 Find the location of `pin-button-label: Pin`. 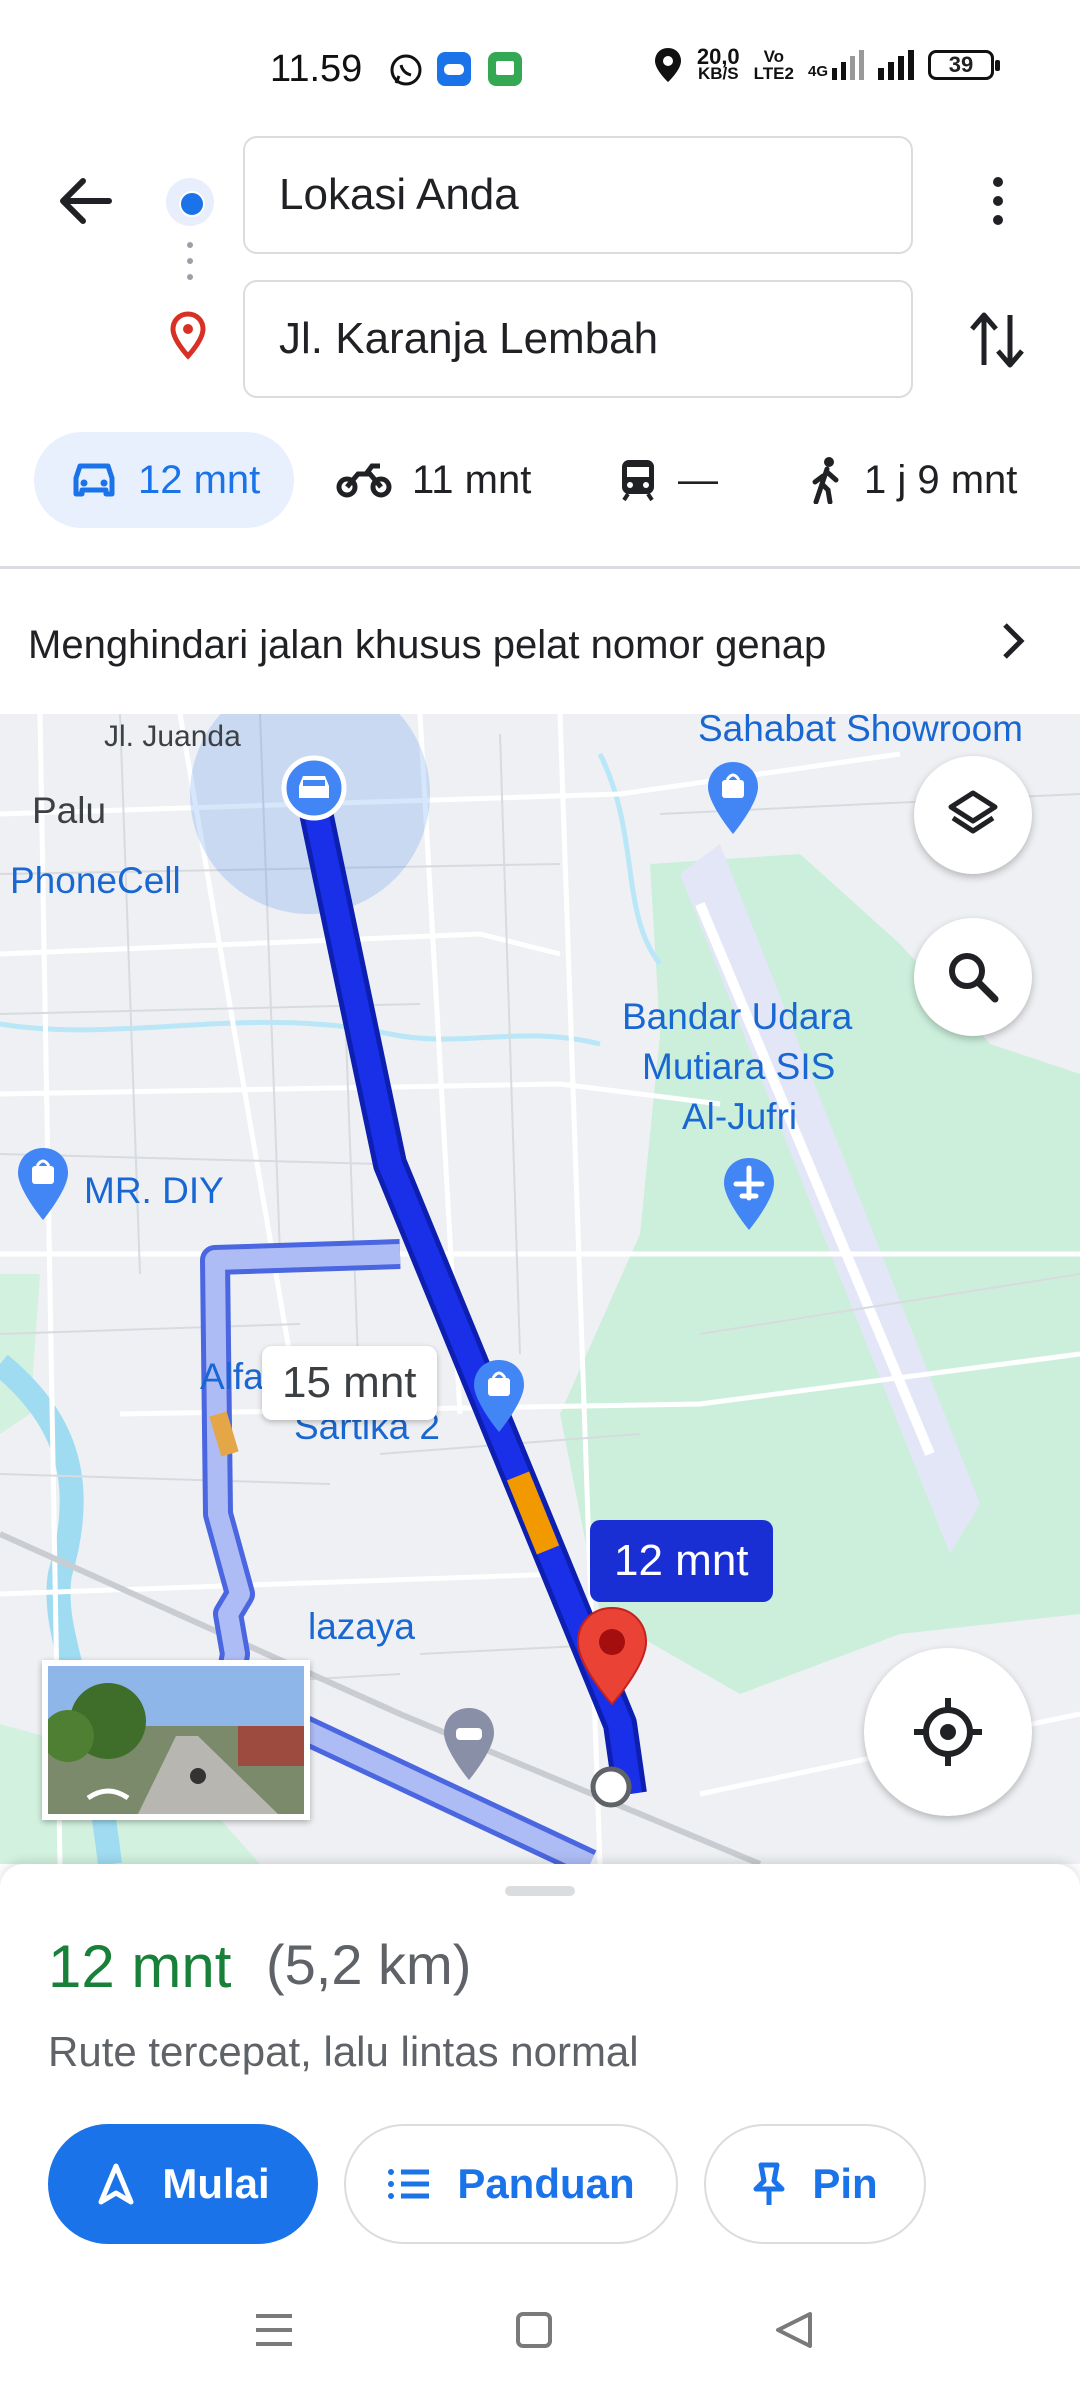

pin-button-label: Pin is located at coordinates (845, 2183).